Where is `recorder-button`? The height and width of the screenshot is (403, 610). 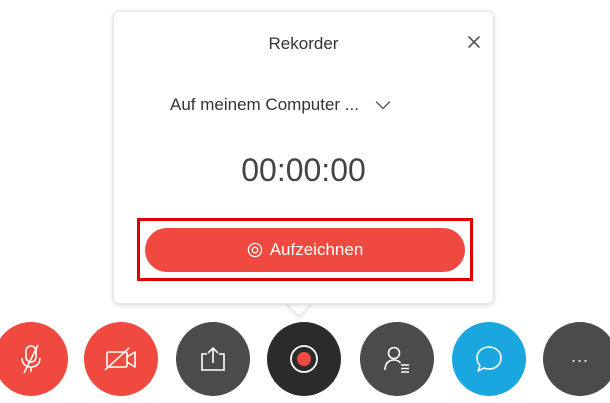
recorder-button is located at coordinates (304, 359).